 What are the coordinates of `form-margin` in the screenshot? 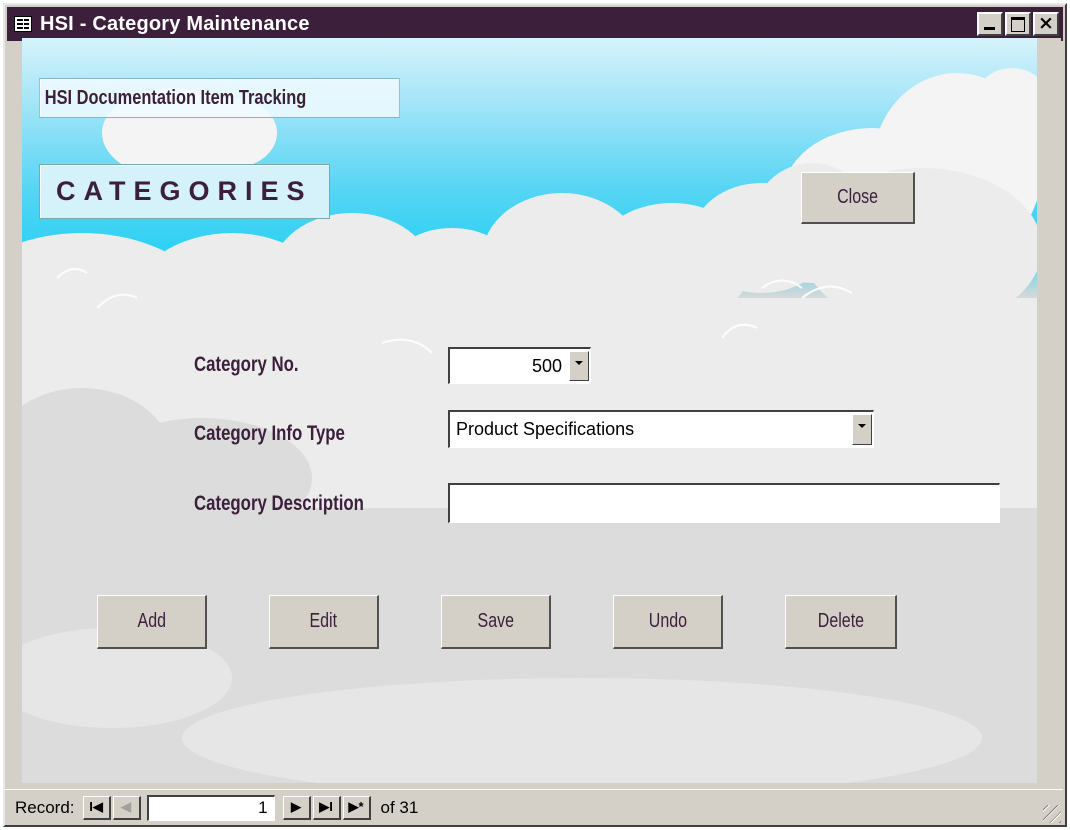 It's located at (1049, 410).